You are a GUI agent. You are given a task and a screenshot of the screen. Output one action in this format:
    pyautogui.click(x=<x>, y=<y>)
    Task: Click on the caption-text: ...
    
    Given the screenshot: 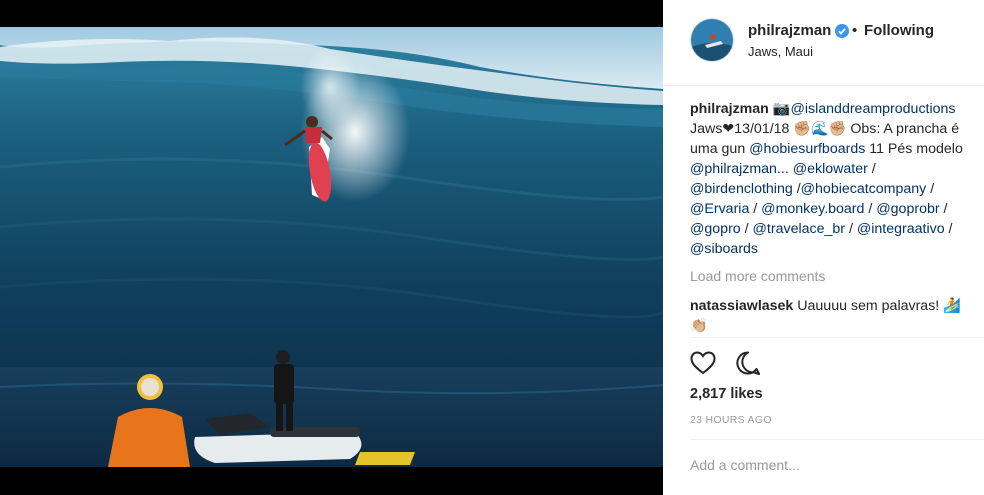 What is the action you would take?
    pyautogui.click(x=784, y=169)
    